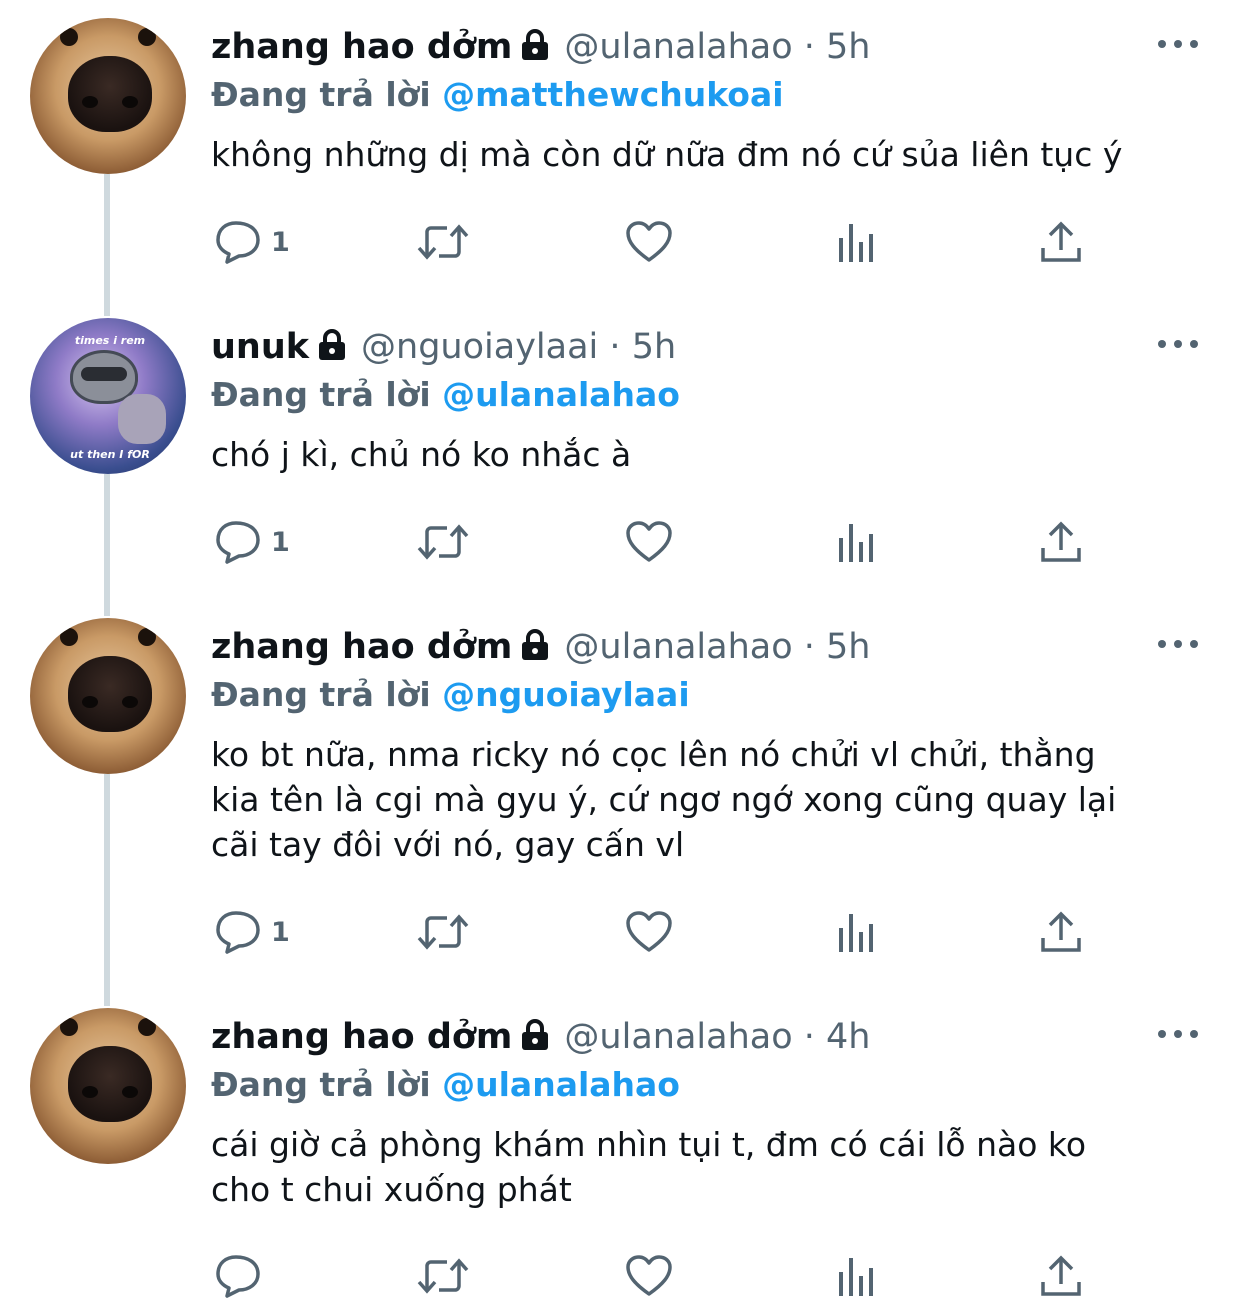 This screenshot has height=1311, width=1242. What do you see at coordinates (108, 396) in the screenshot?
I see `avatar: times i rem ut then I fOR` at bounding box center [108, 396].